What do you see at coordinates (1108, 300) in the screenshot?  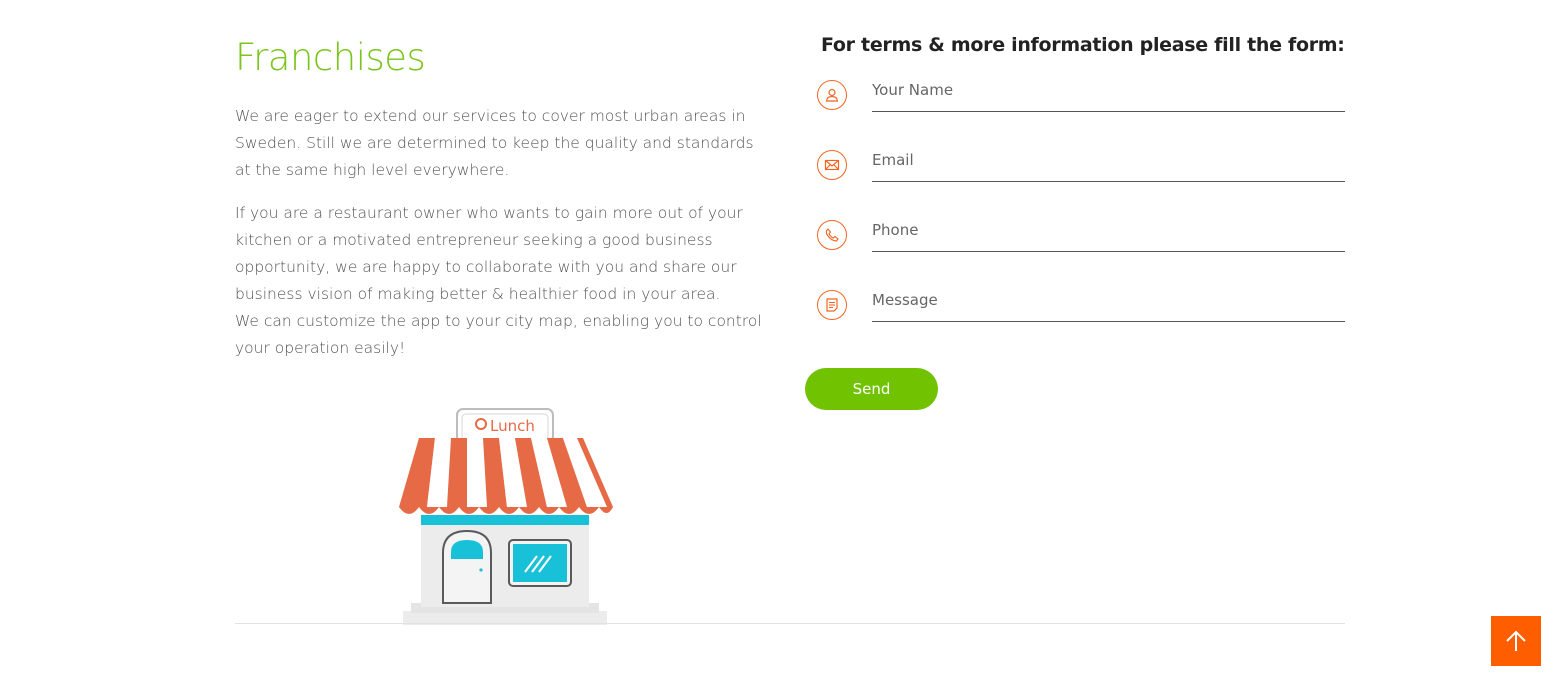 I see `message-input` at bounding box center [1108, 300].